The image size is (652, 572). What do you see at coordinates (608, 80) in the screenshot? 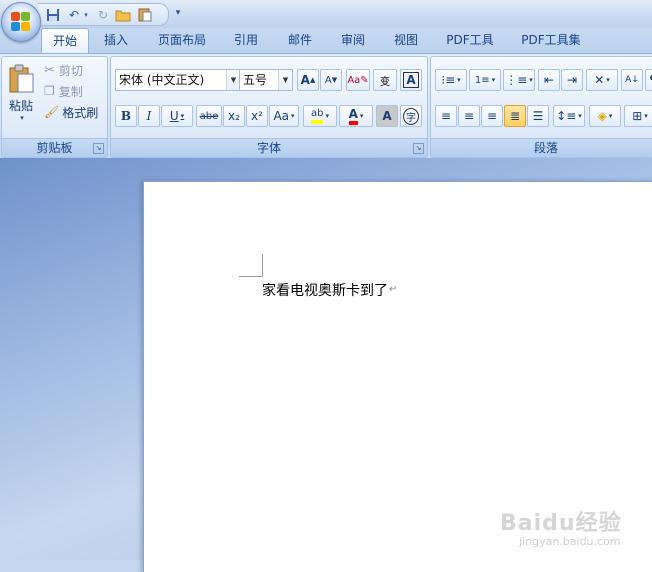
I see `chinese-layout-dropdown-icon: ▾` at bounding box center [608, 80].